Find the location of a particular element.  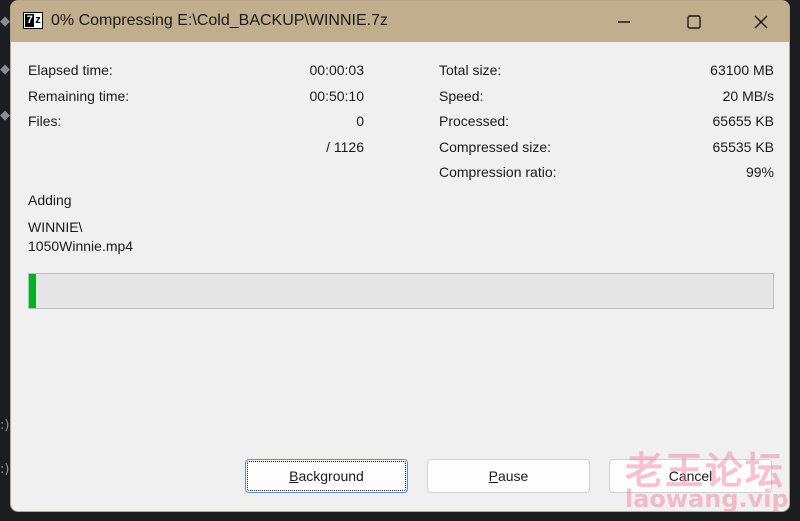

remaining-time-label: Remaining time: is located at coordinates (79, 96).